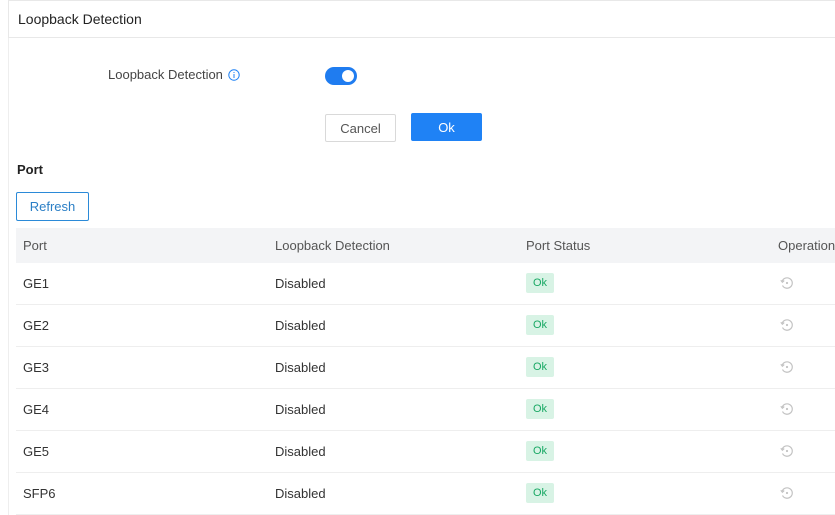  What do you see at coordinates (425, 410) in the screenshot?
I see `table-row: GE4 Disabled Ok` at bounding box center [425, 410].